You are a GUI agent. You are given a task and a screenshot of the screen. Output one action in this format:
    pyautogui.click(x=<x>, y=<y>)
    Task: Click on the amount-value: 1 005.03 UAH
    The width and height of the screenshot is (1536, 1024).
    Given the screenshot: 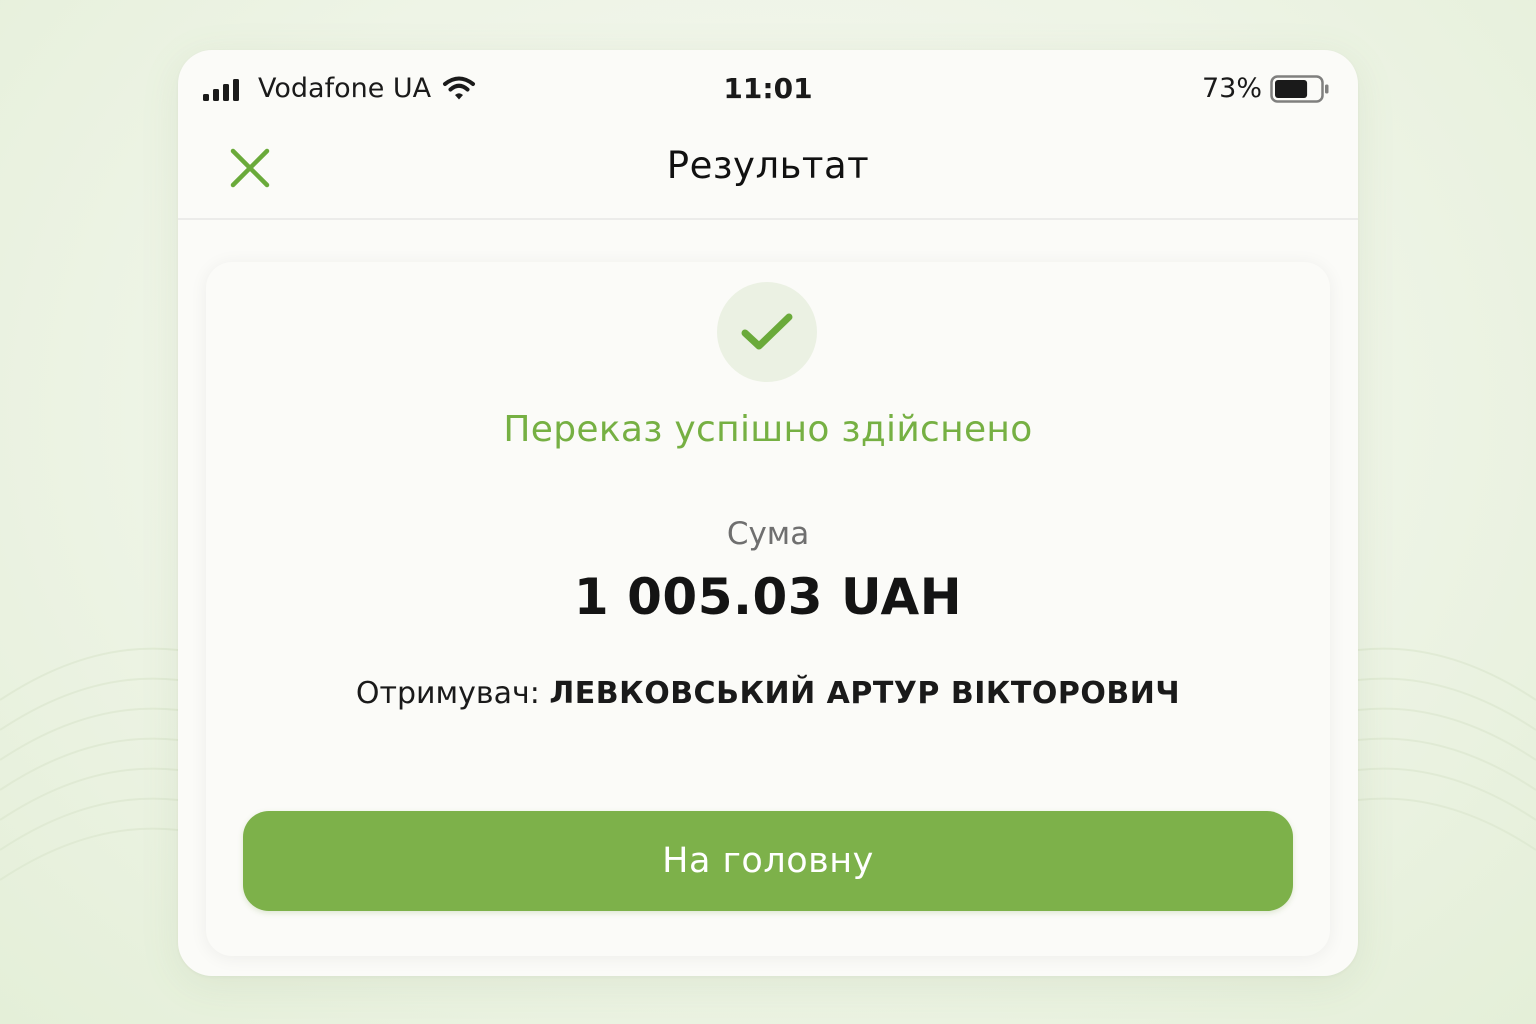 What is the action you would take?
    pyautogui.click(x=768, y=597)
    